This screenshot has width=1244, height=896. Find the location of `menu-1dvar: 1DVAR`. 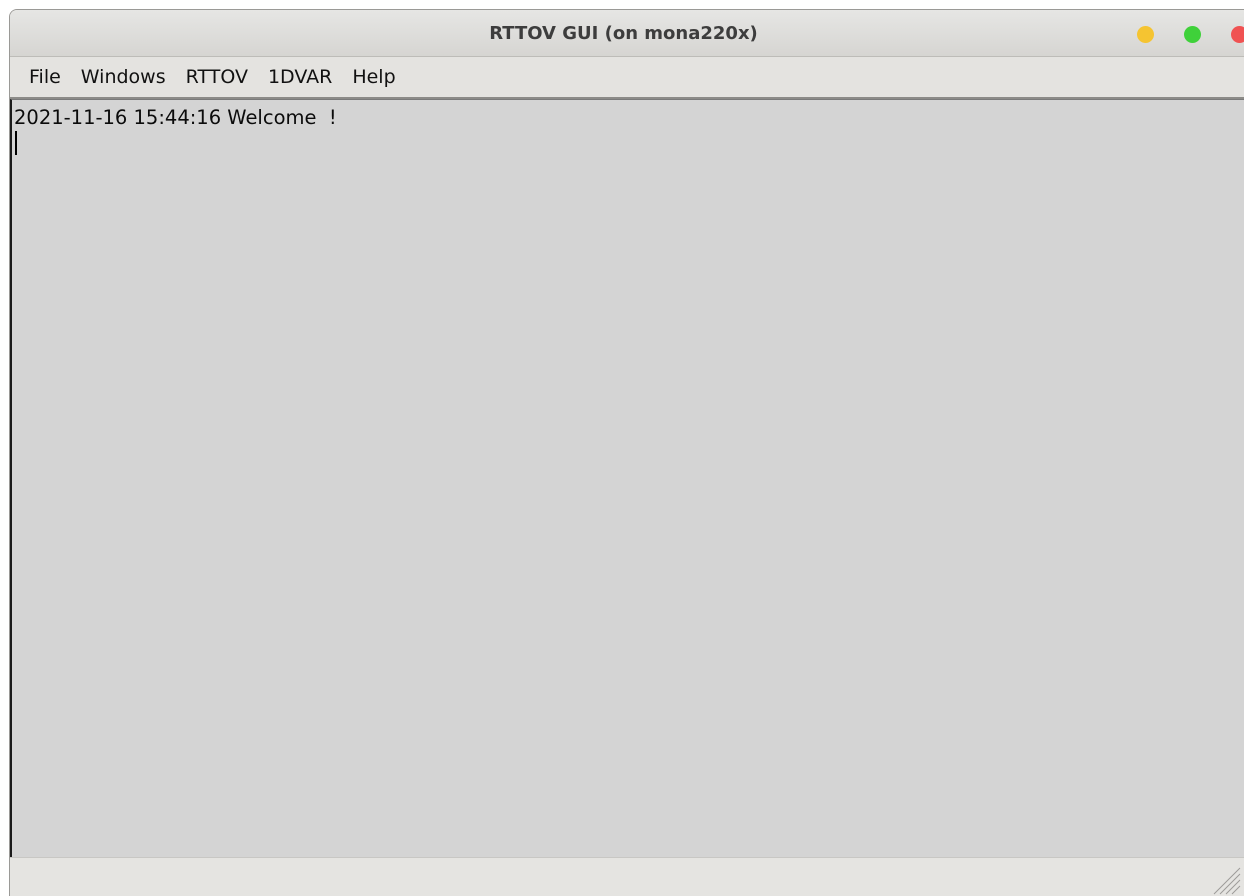

menu-1dvar: 1DVAR is located at coordinates (300, 77).